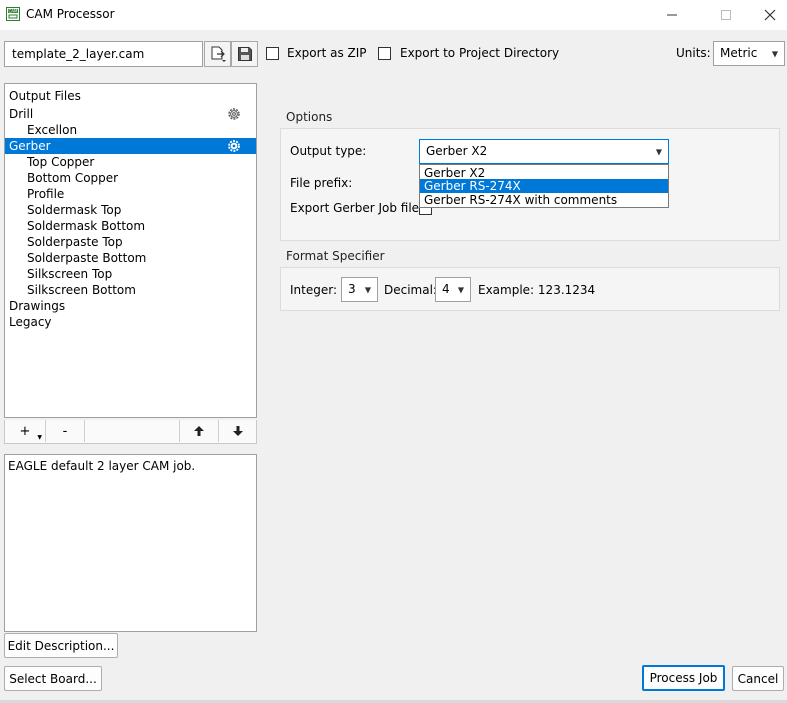  I want to click on save-button, so click(244, 54).